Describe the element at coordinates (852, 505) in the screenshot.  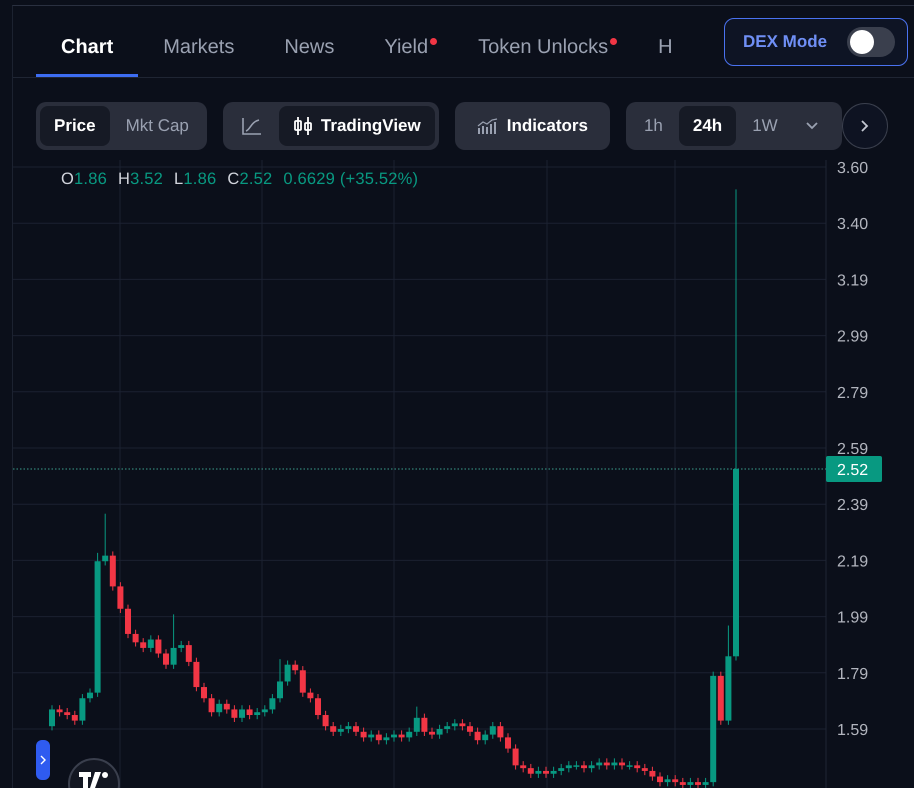
I see `price-axis-label: 2.39` at that location.